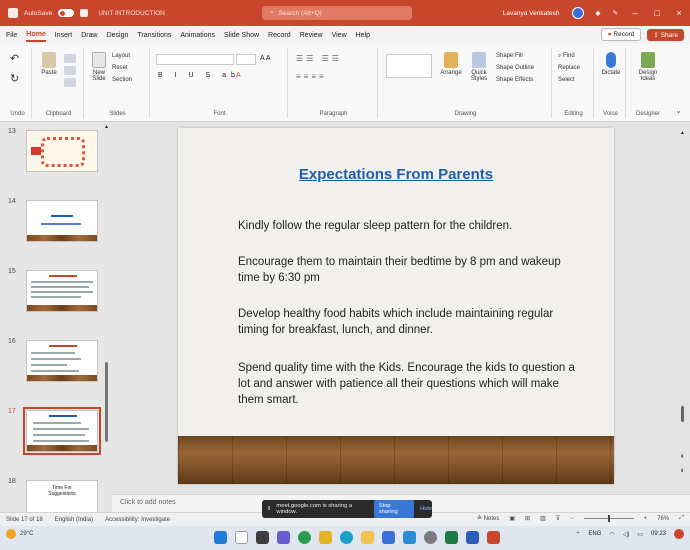 This screenshot has height=550, width=690. Describe the element at coordinates (678, 110) in the screenshot. I see `collapse-ribbon-icon: ⌄` at that location.